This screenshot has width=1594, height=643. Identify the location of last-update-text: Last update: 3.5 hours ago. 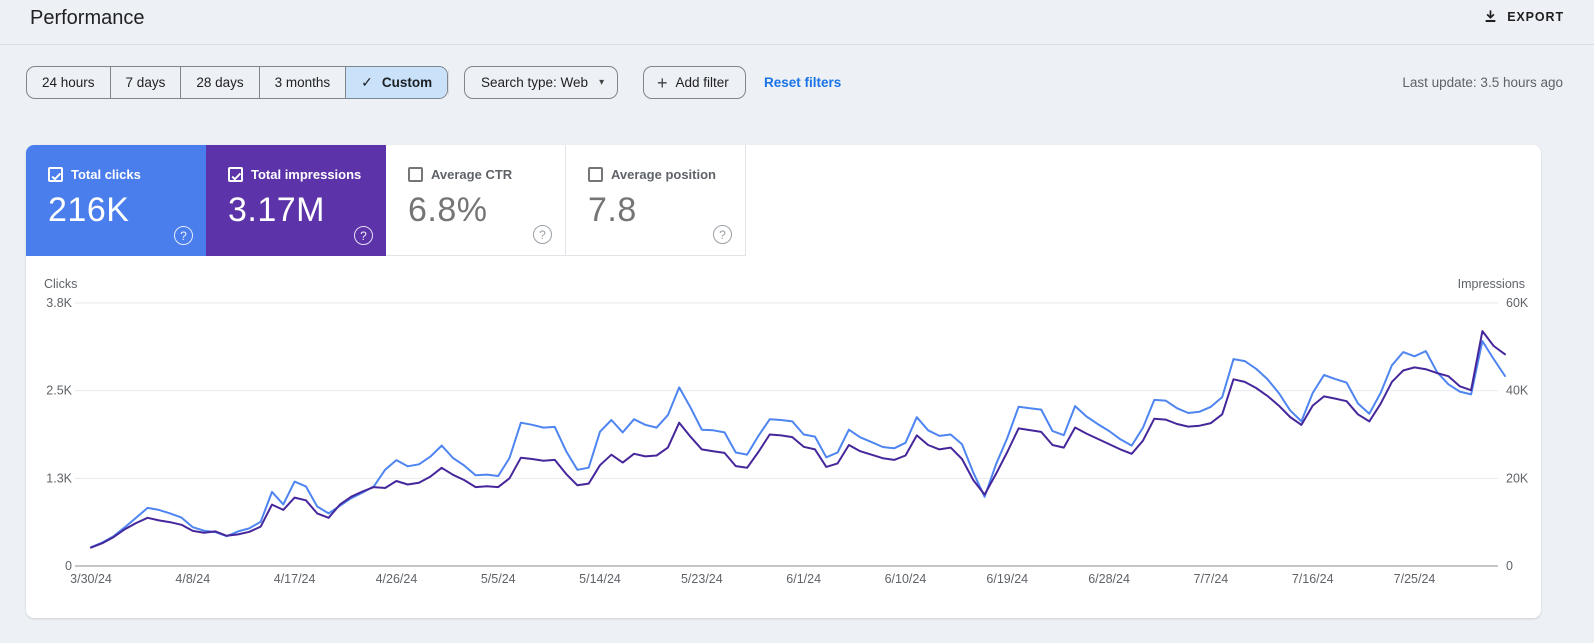
(1482, 82).